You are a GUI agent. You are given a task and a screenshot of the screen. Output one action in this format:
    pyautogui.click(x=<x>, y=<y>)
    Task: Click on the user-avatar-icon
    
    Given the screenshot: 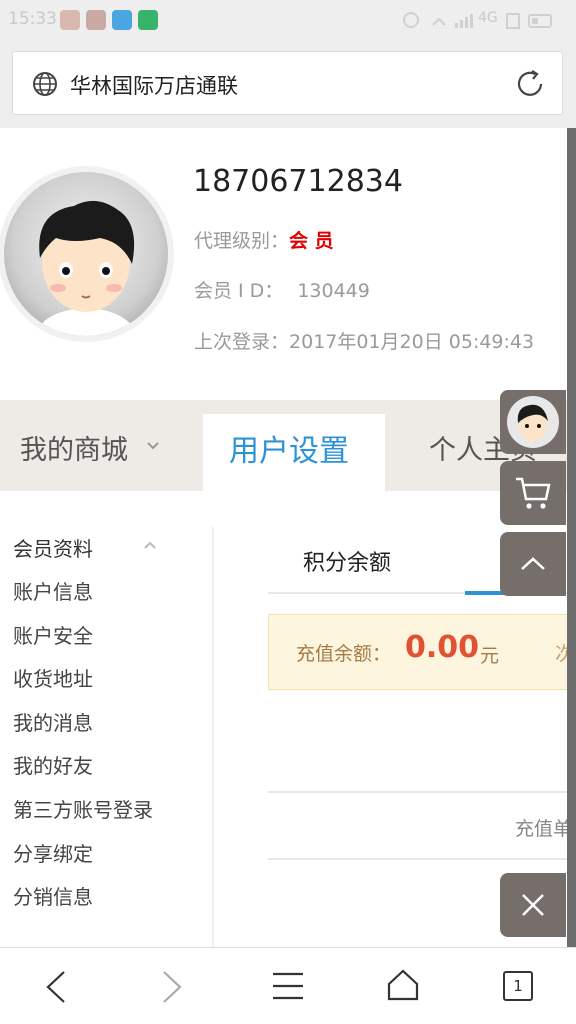 What is the action you would take?
    pyautogui.click(x=533, y=422)
    